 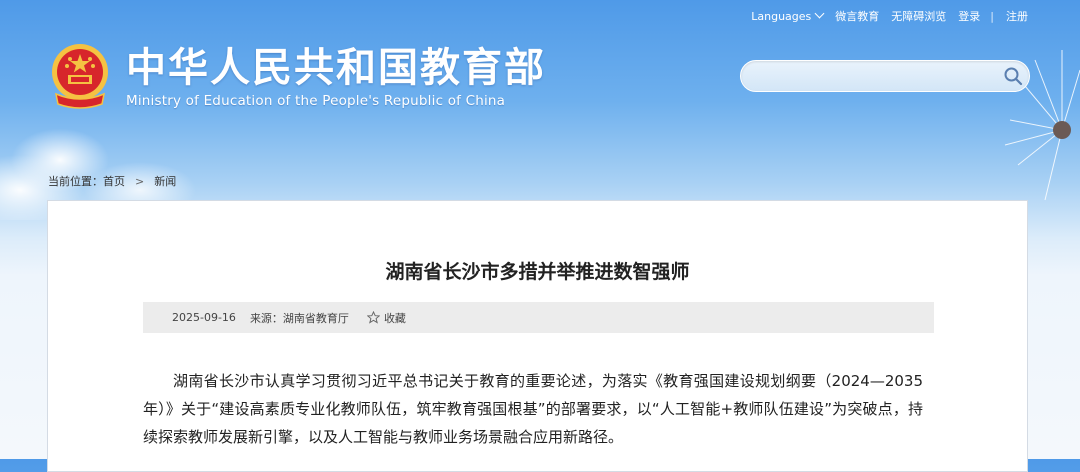 I want to click on favorite-button: 收藏, so click(x=386, y=318).